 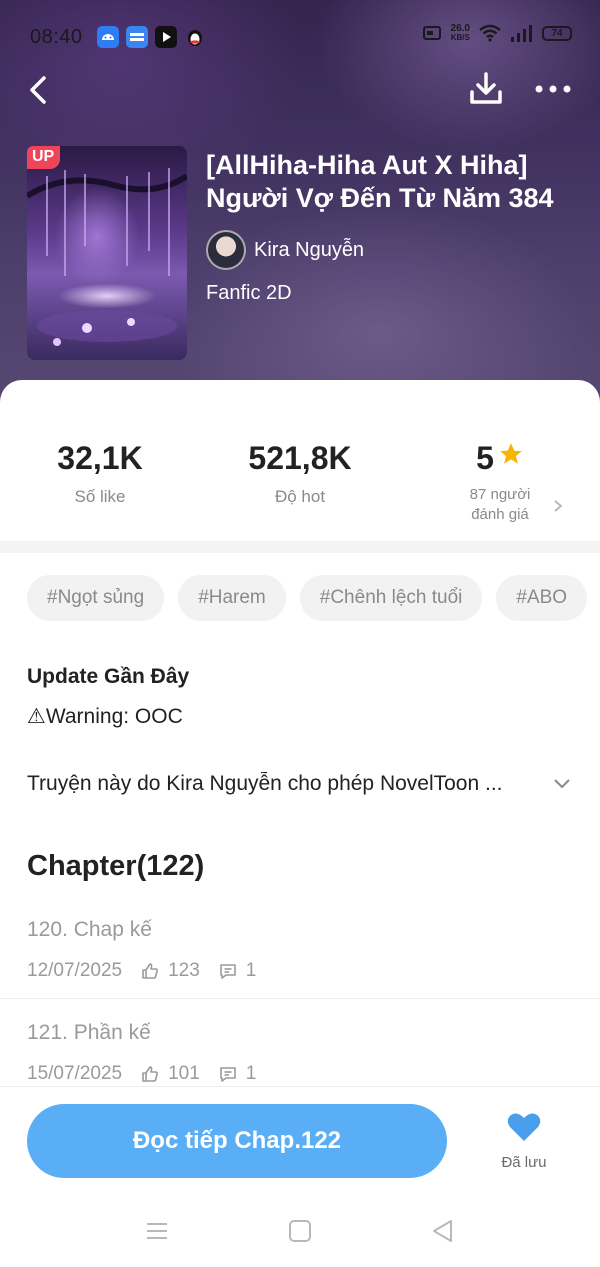 I want to click on home-nav-icon, so click(x=300, y=1231).